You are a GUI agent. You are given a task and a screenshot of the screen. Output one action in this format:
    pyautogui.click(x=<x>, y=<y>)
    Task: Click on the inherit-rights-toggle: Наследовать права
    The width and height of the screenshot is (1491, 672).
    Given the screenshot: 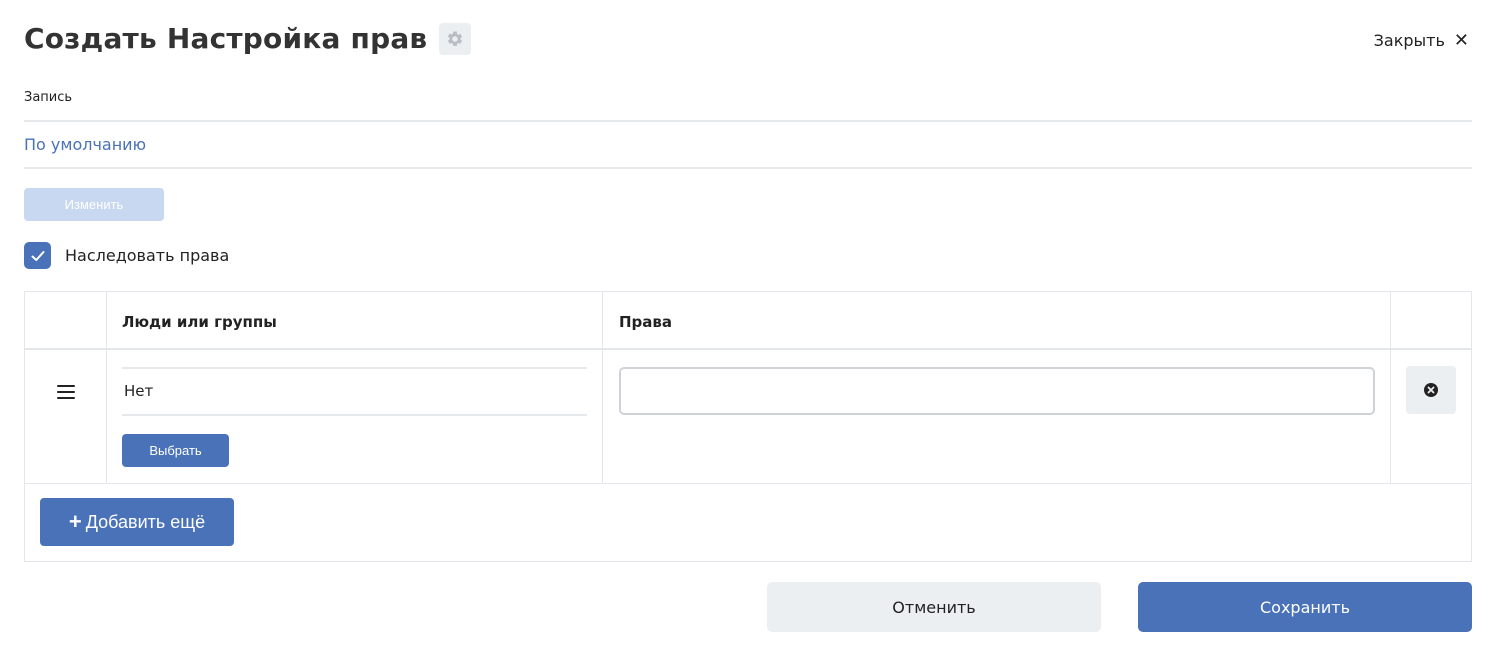 What is the action you would take?
    pyautogui.click(x=126, y=255)
    